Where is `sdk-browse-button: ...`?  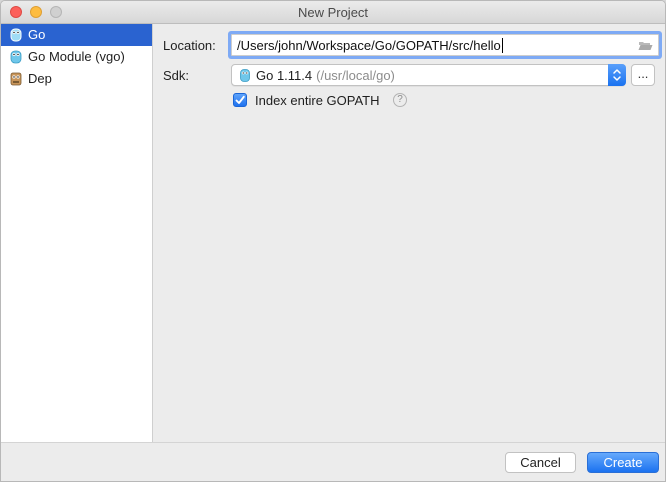 sdk-browse-button: ... is located at coordinates (643, 75).